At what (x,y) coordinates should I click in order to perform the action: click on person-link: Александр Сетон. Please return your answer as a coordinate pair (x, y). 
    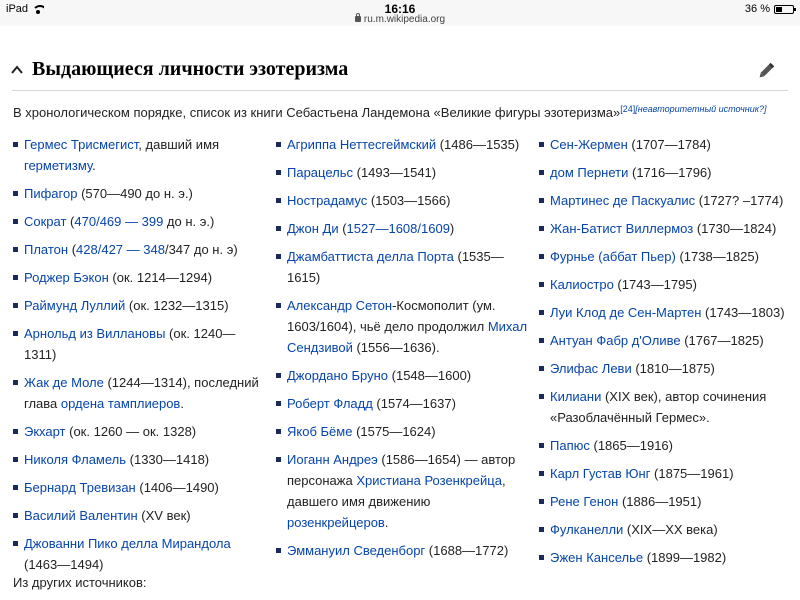
    Looking at the image, I should click on (339, 305).